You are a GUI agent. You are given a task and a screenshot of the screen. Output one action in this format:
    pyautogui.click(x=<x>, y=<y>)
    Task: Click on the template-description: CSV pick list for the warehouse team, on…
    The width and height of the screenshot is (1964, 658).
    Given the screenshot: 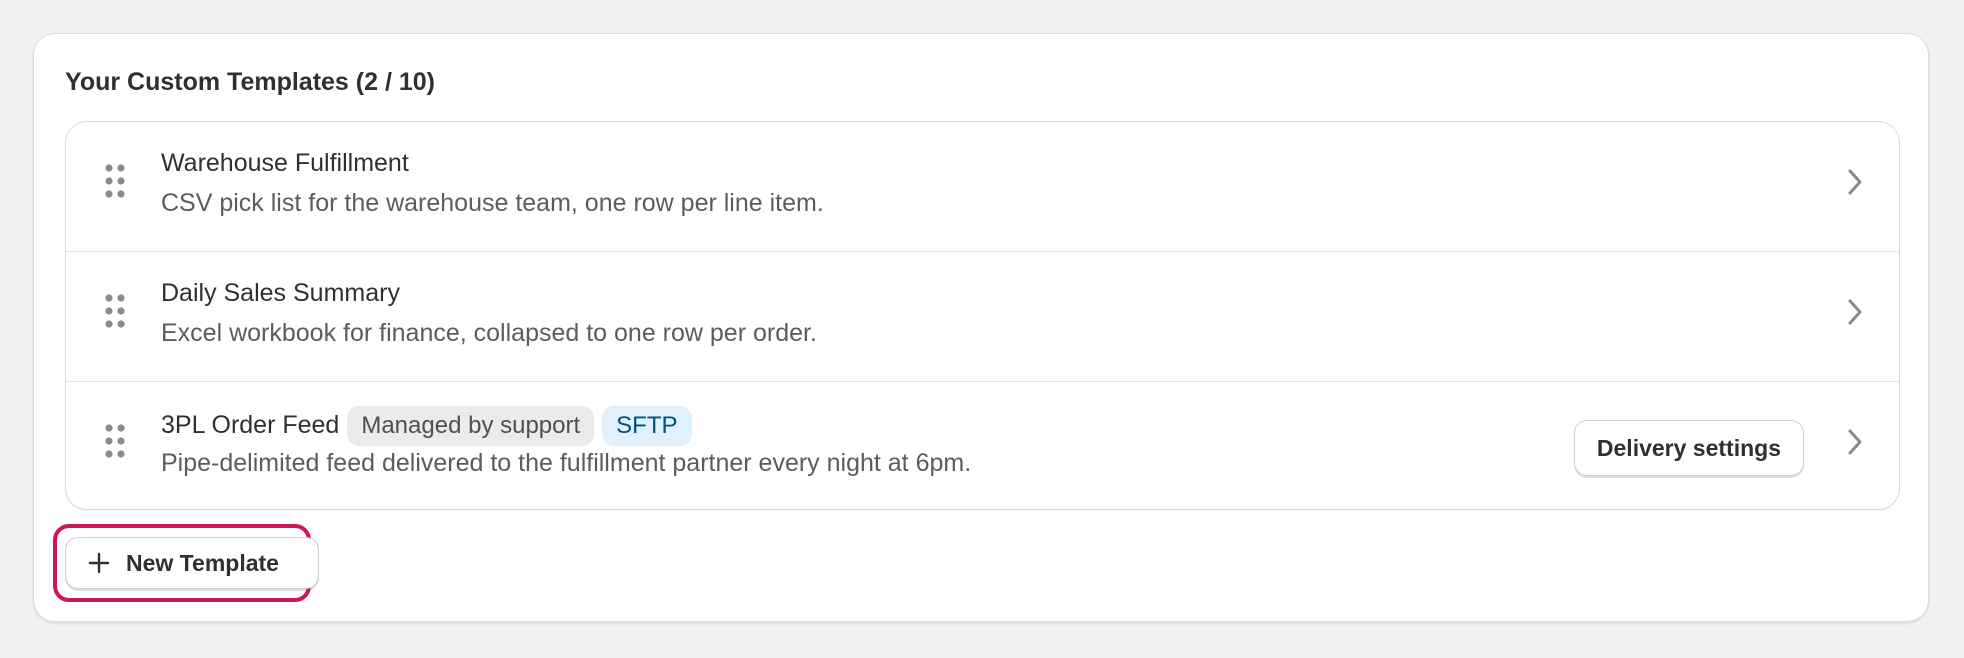 What is the action you would take?
    pyautogui.click(x=492, y=203)
    